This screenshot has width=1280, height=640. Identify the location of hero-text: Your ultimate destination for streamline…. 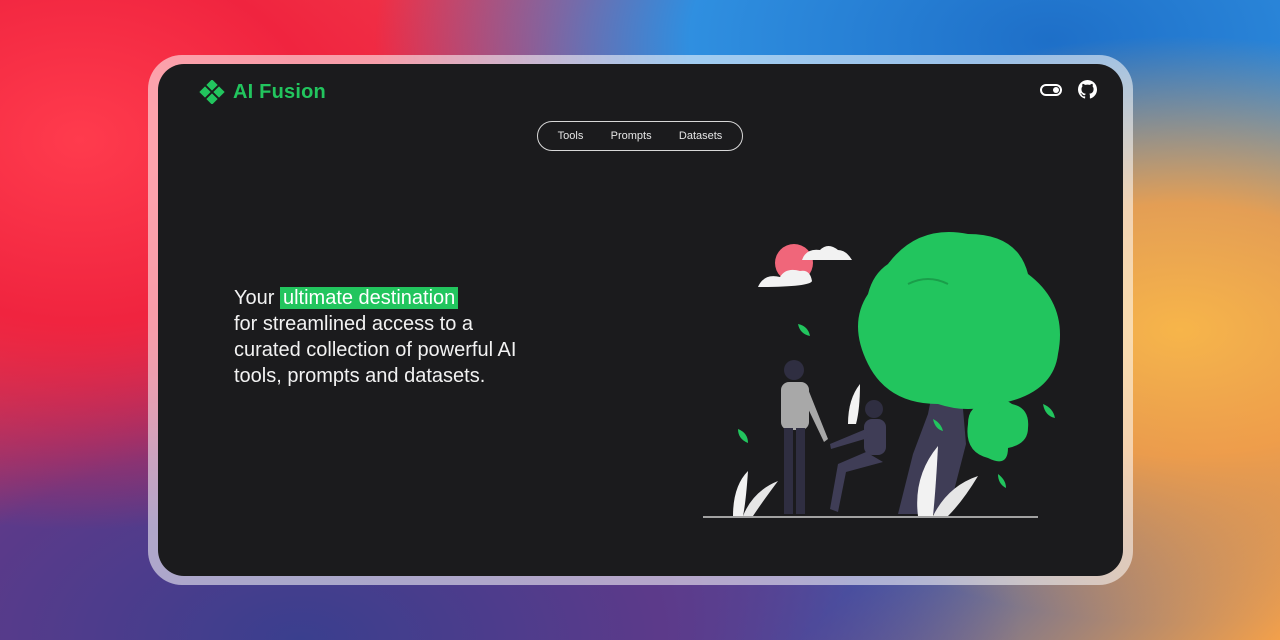
(384, 337).